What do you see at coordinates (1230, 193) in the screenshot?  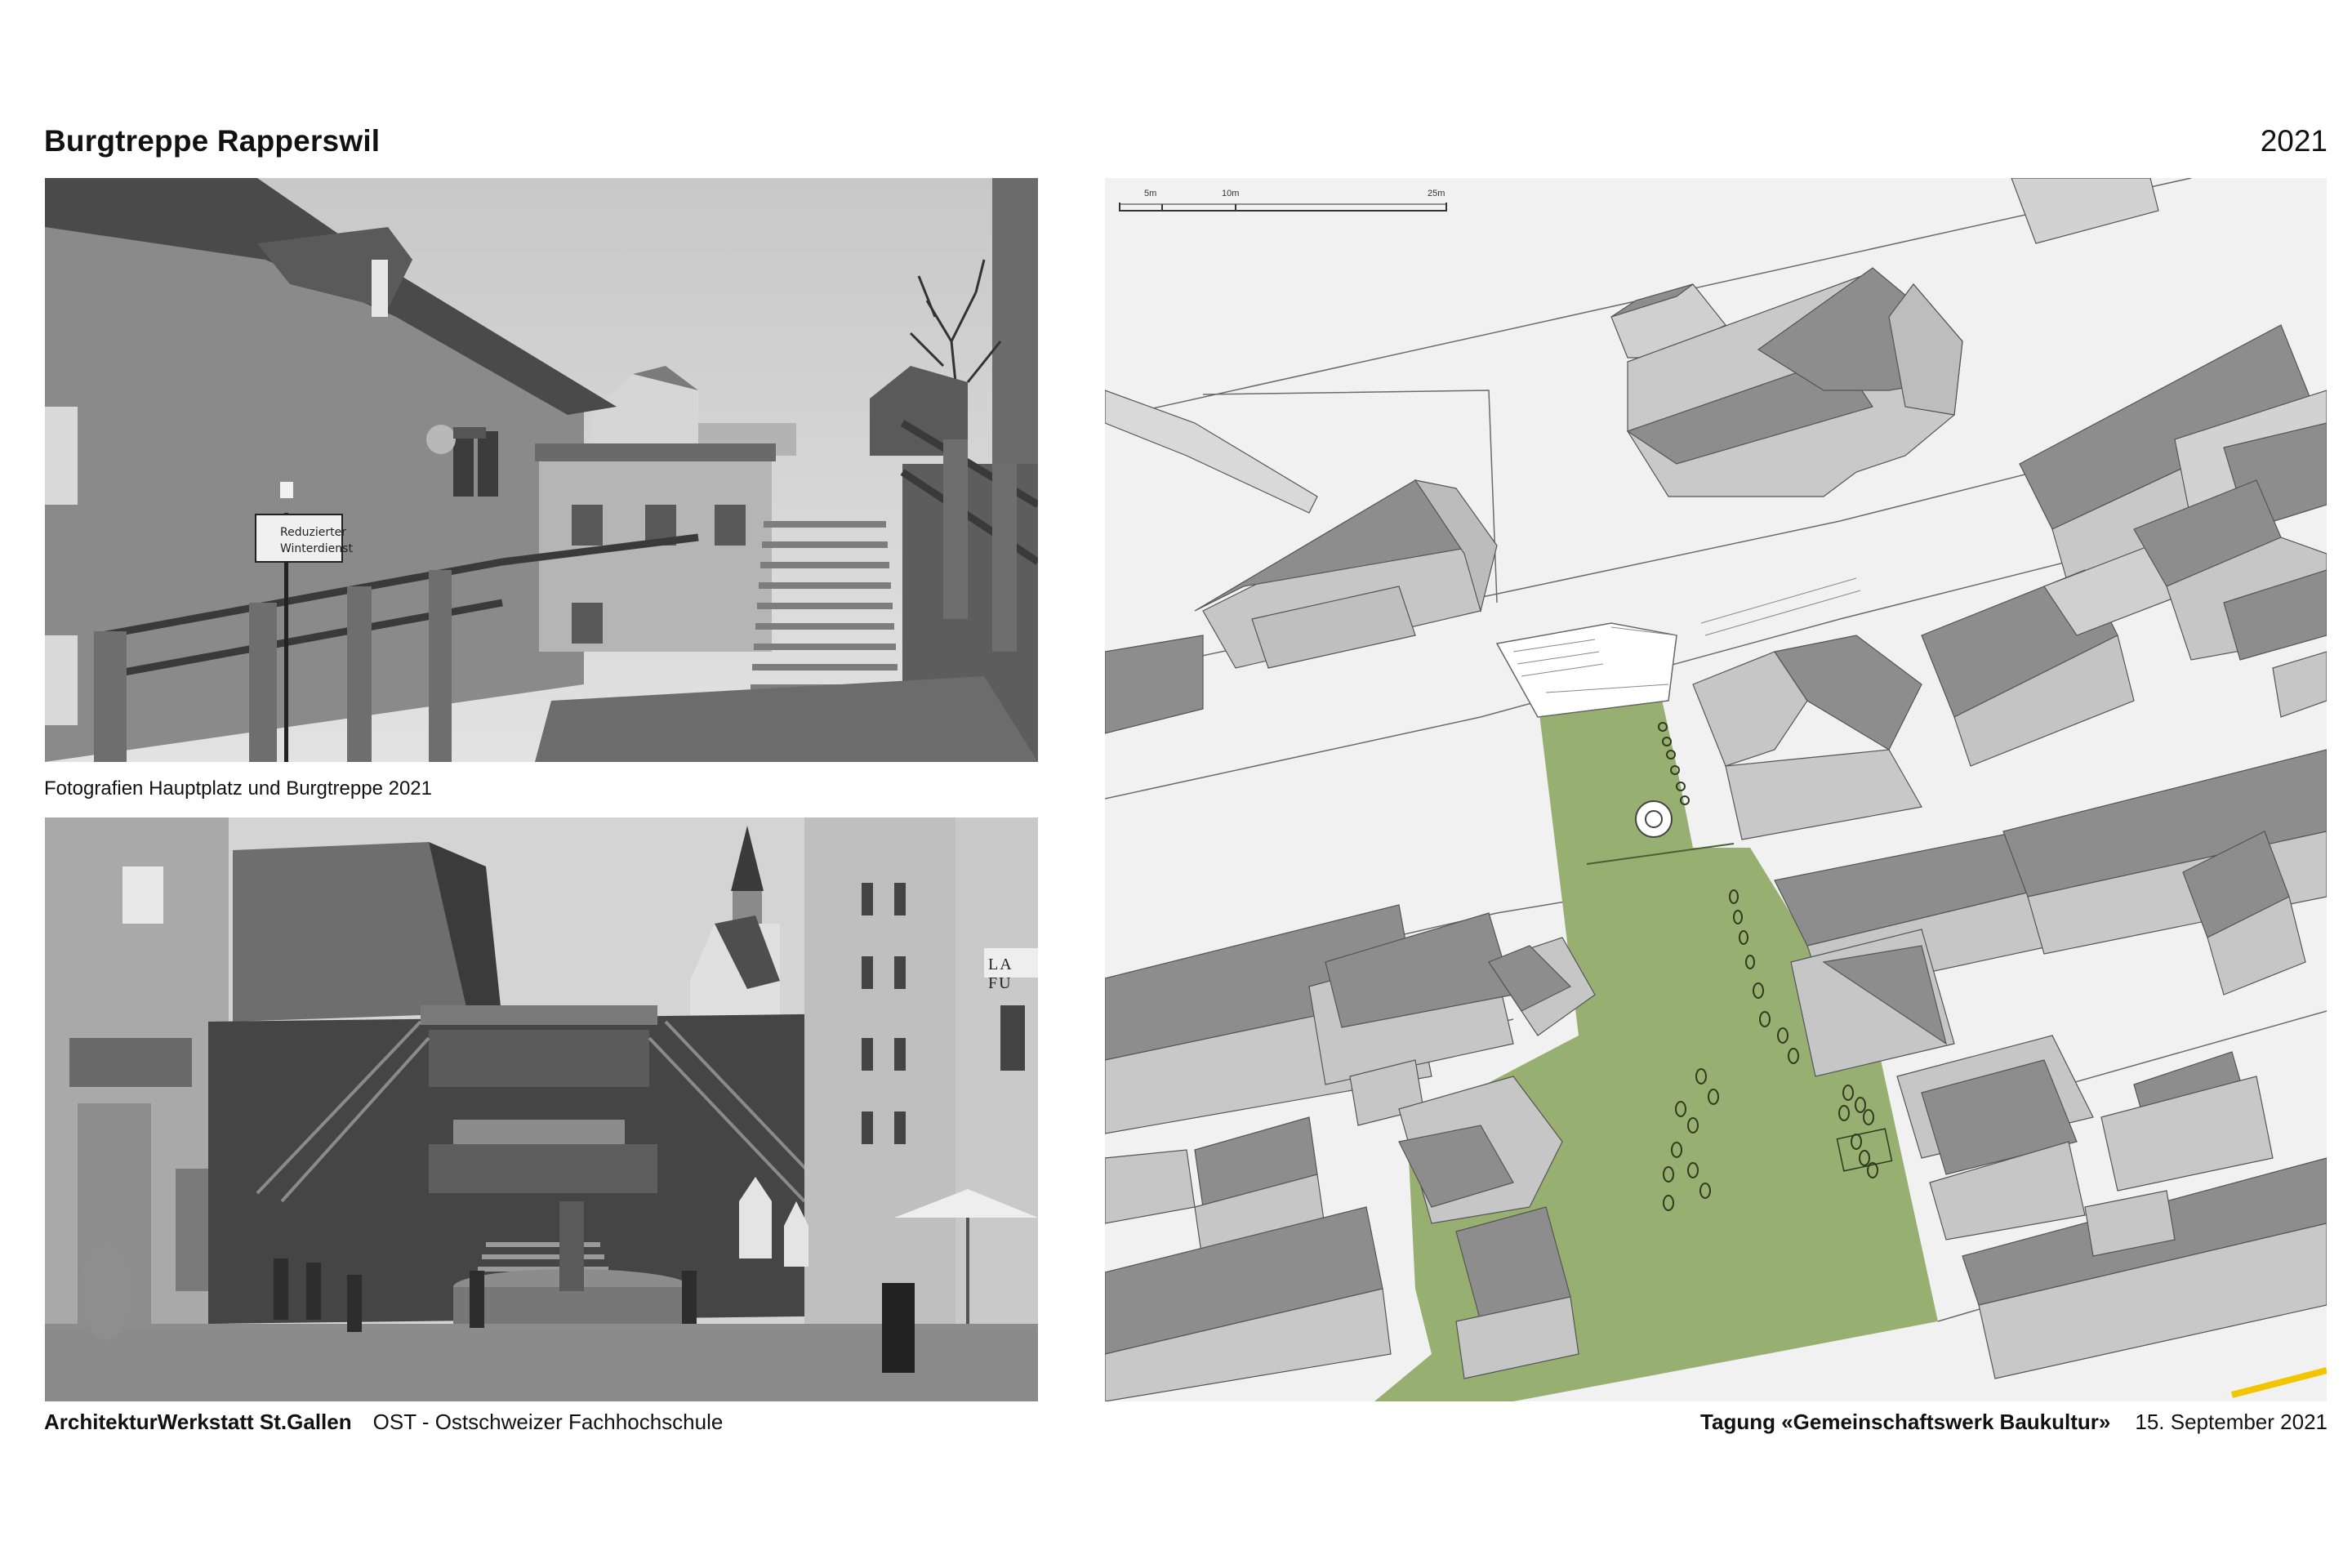 I see `scale-label-10m: 10m` at bounding box center [1230, 193].